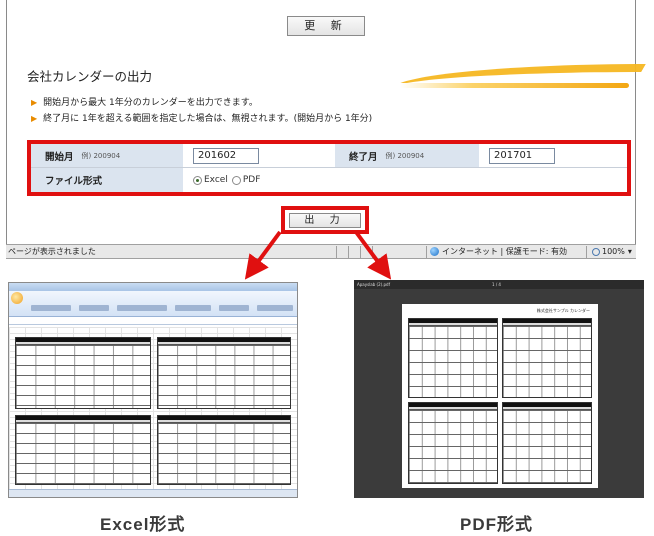  Describe the element at coordinates (150, 103) in the screenshot. I see `note-text: 開始月から最大 1年分のカレンダーを出力できます。` at that location.